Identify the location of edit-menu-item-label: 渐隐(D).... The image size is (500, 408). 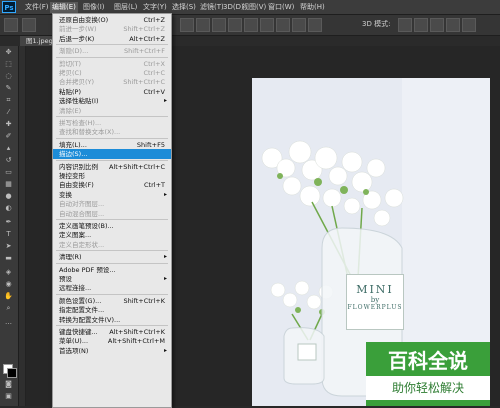
(74, 51).